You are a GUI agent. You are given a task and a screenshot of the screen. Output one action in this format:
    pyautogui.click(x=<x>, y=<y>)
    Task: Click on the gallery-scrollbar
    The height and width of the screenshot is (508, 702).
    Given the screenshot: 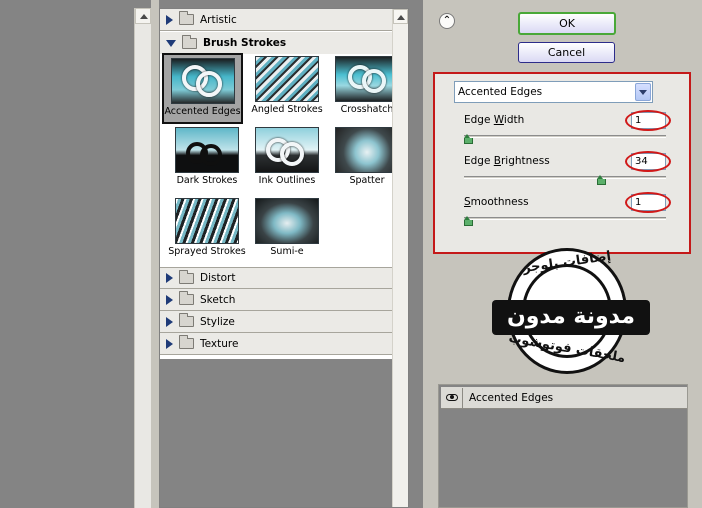 What is the action you would take?
    pyautogui.click(x=400, y=258)
    